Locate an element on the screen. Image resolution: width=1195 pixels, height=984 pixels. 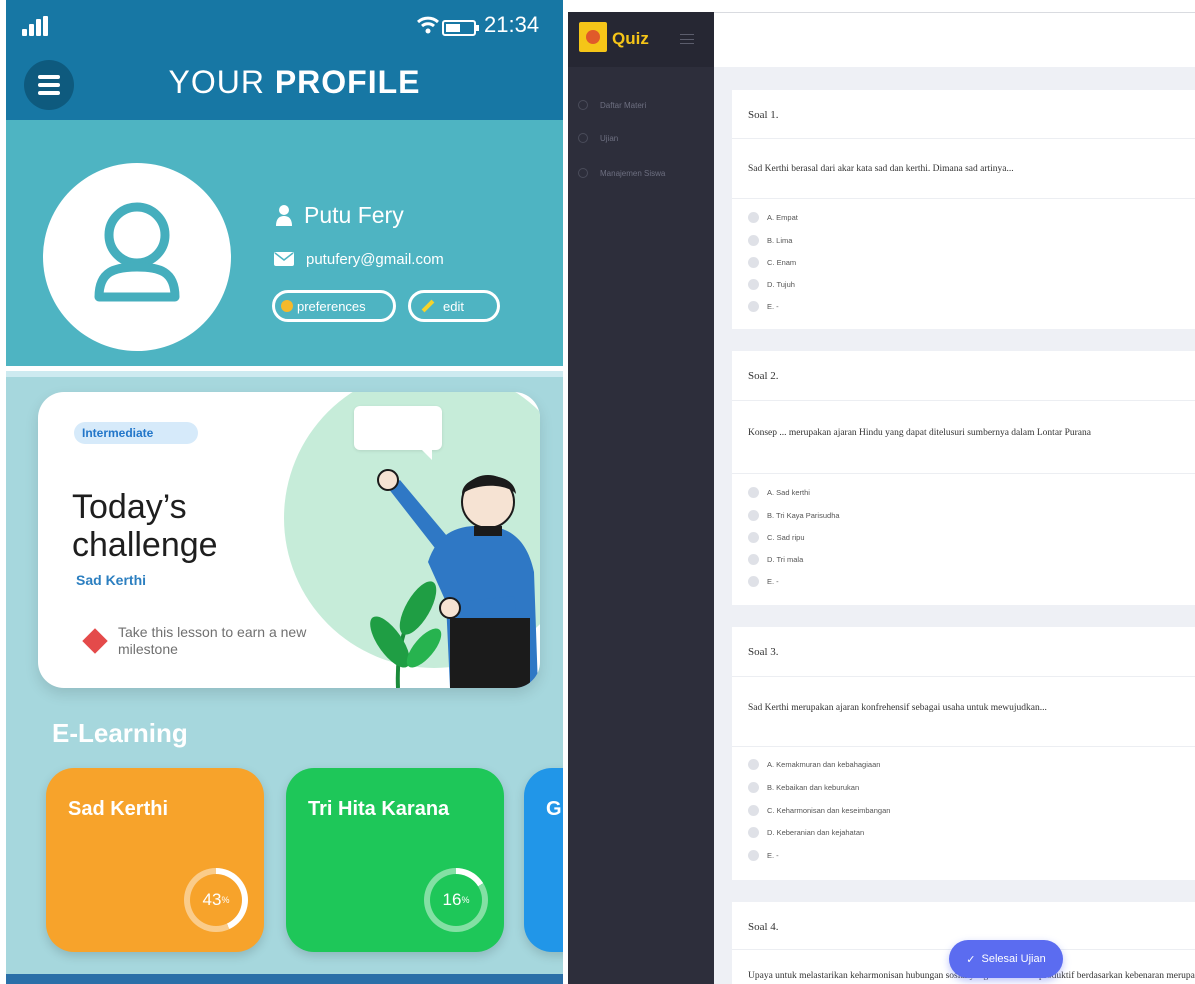
answer-option: D. Keberanian dan kejahatan is located at coordinates (806, 832).